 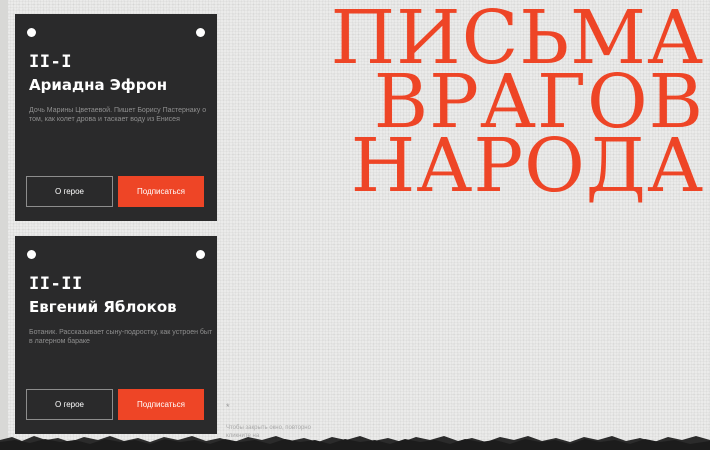 I want to click on left-edge-strip, so click(x=4, y=225).